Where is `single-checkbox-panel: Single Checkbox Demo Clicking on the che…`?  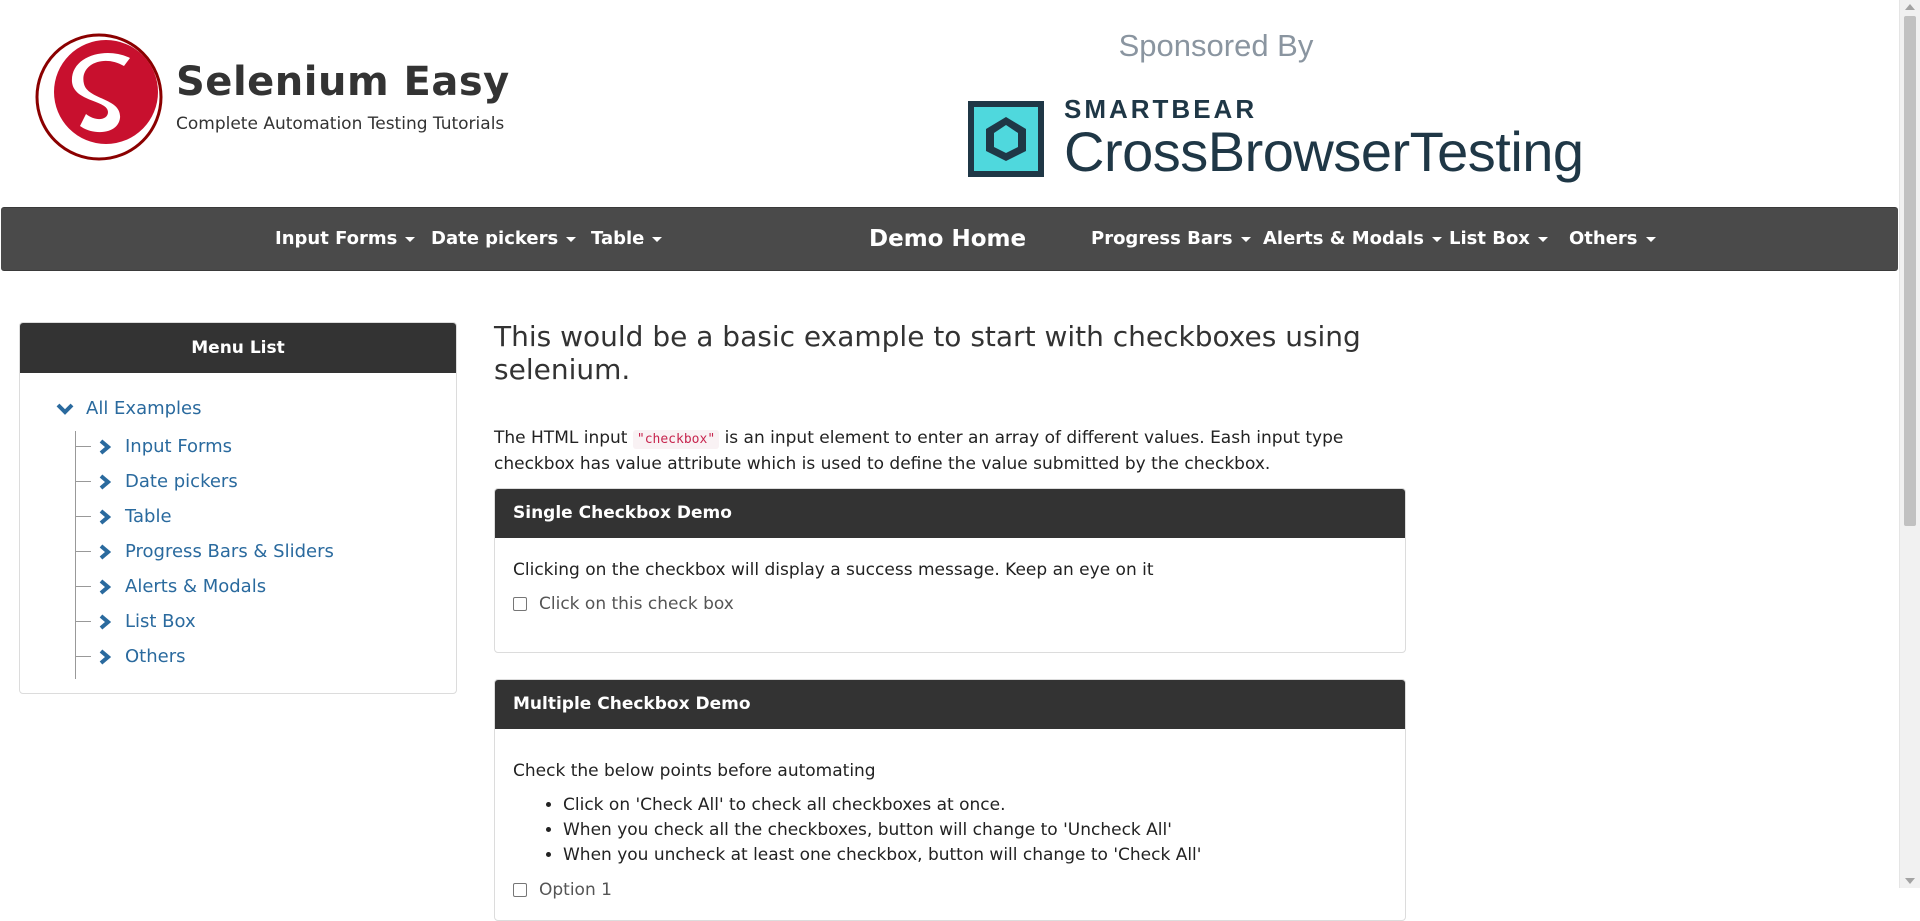
single-checkbox-panel: Single Checkbox Demo Clicking on the che… is located at coordinates (950, 570).